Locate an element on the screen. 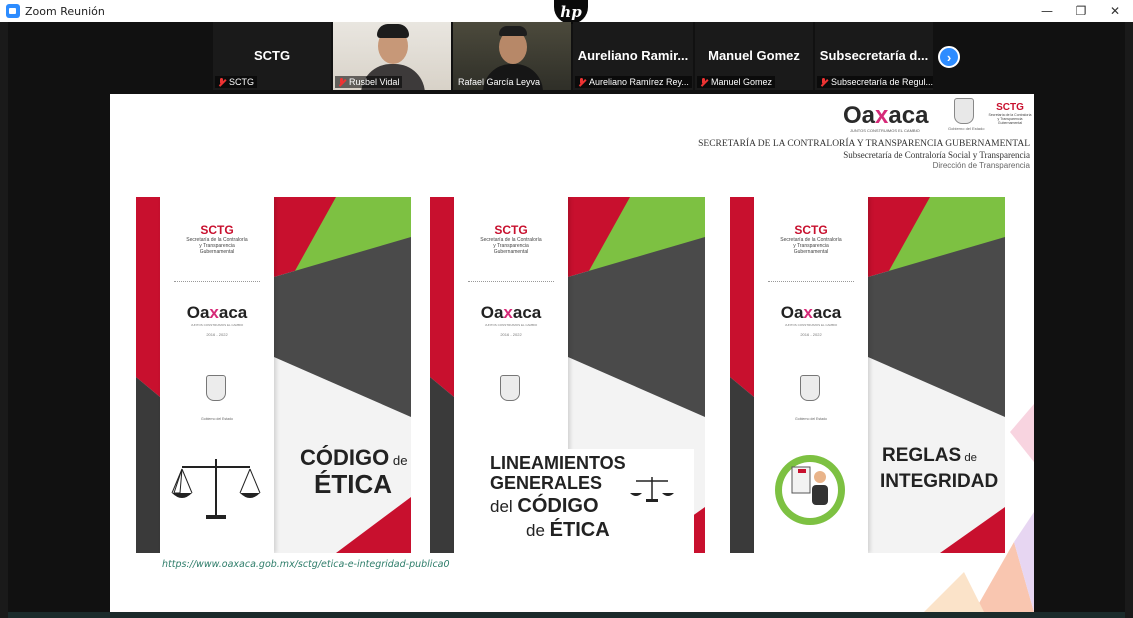  participant-label: Rusbel Vidal is located at coordinates (369, 82).